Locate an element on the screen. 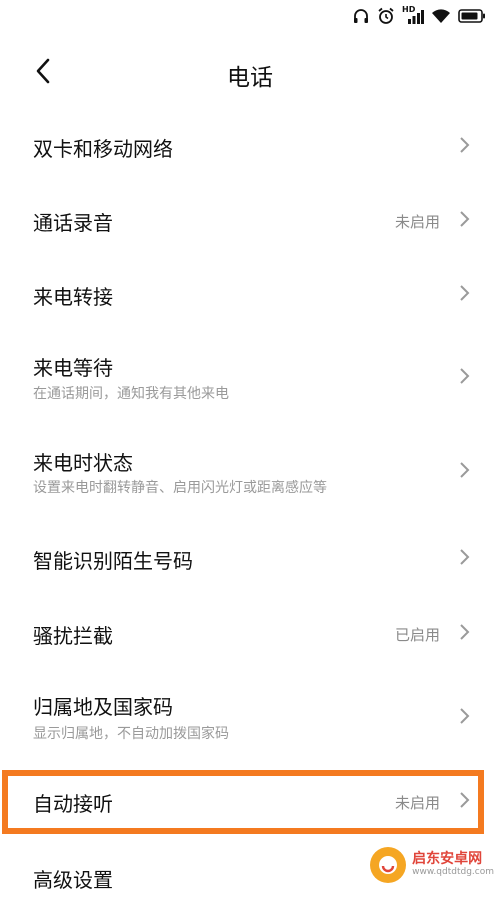 Image resolution: width=500 pixels, height=898 pixels. setting-label: 骚扰拦截 is located at coordinates (73, 636).